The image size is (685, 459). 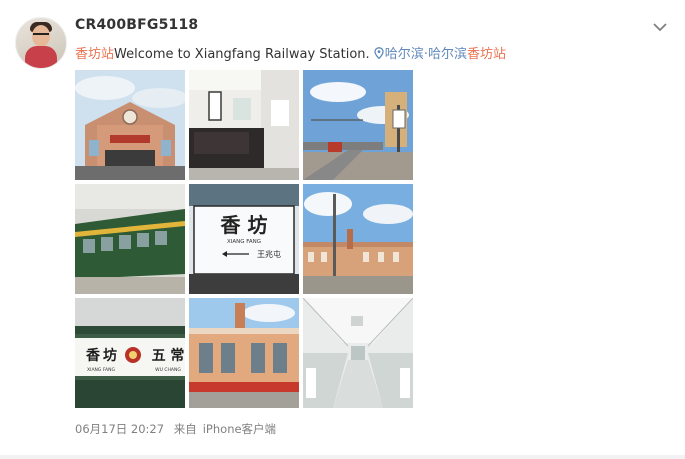 I want to click on photo-station-sign: 香 坊 XIANG FANG 王兆屯, so click(x=244, y=239).